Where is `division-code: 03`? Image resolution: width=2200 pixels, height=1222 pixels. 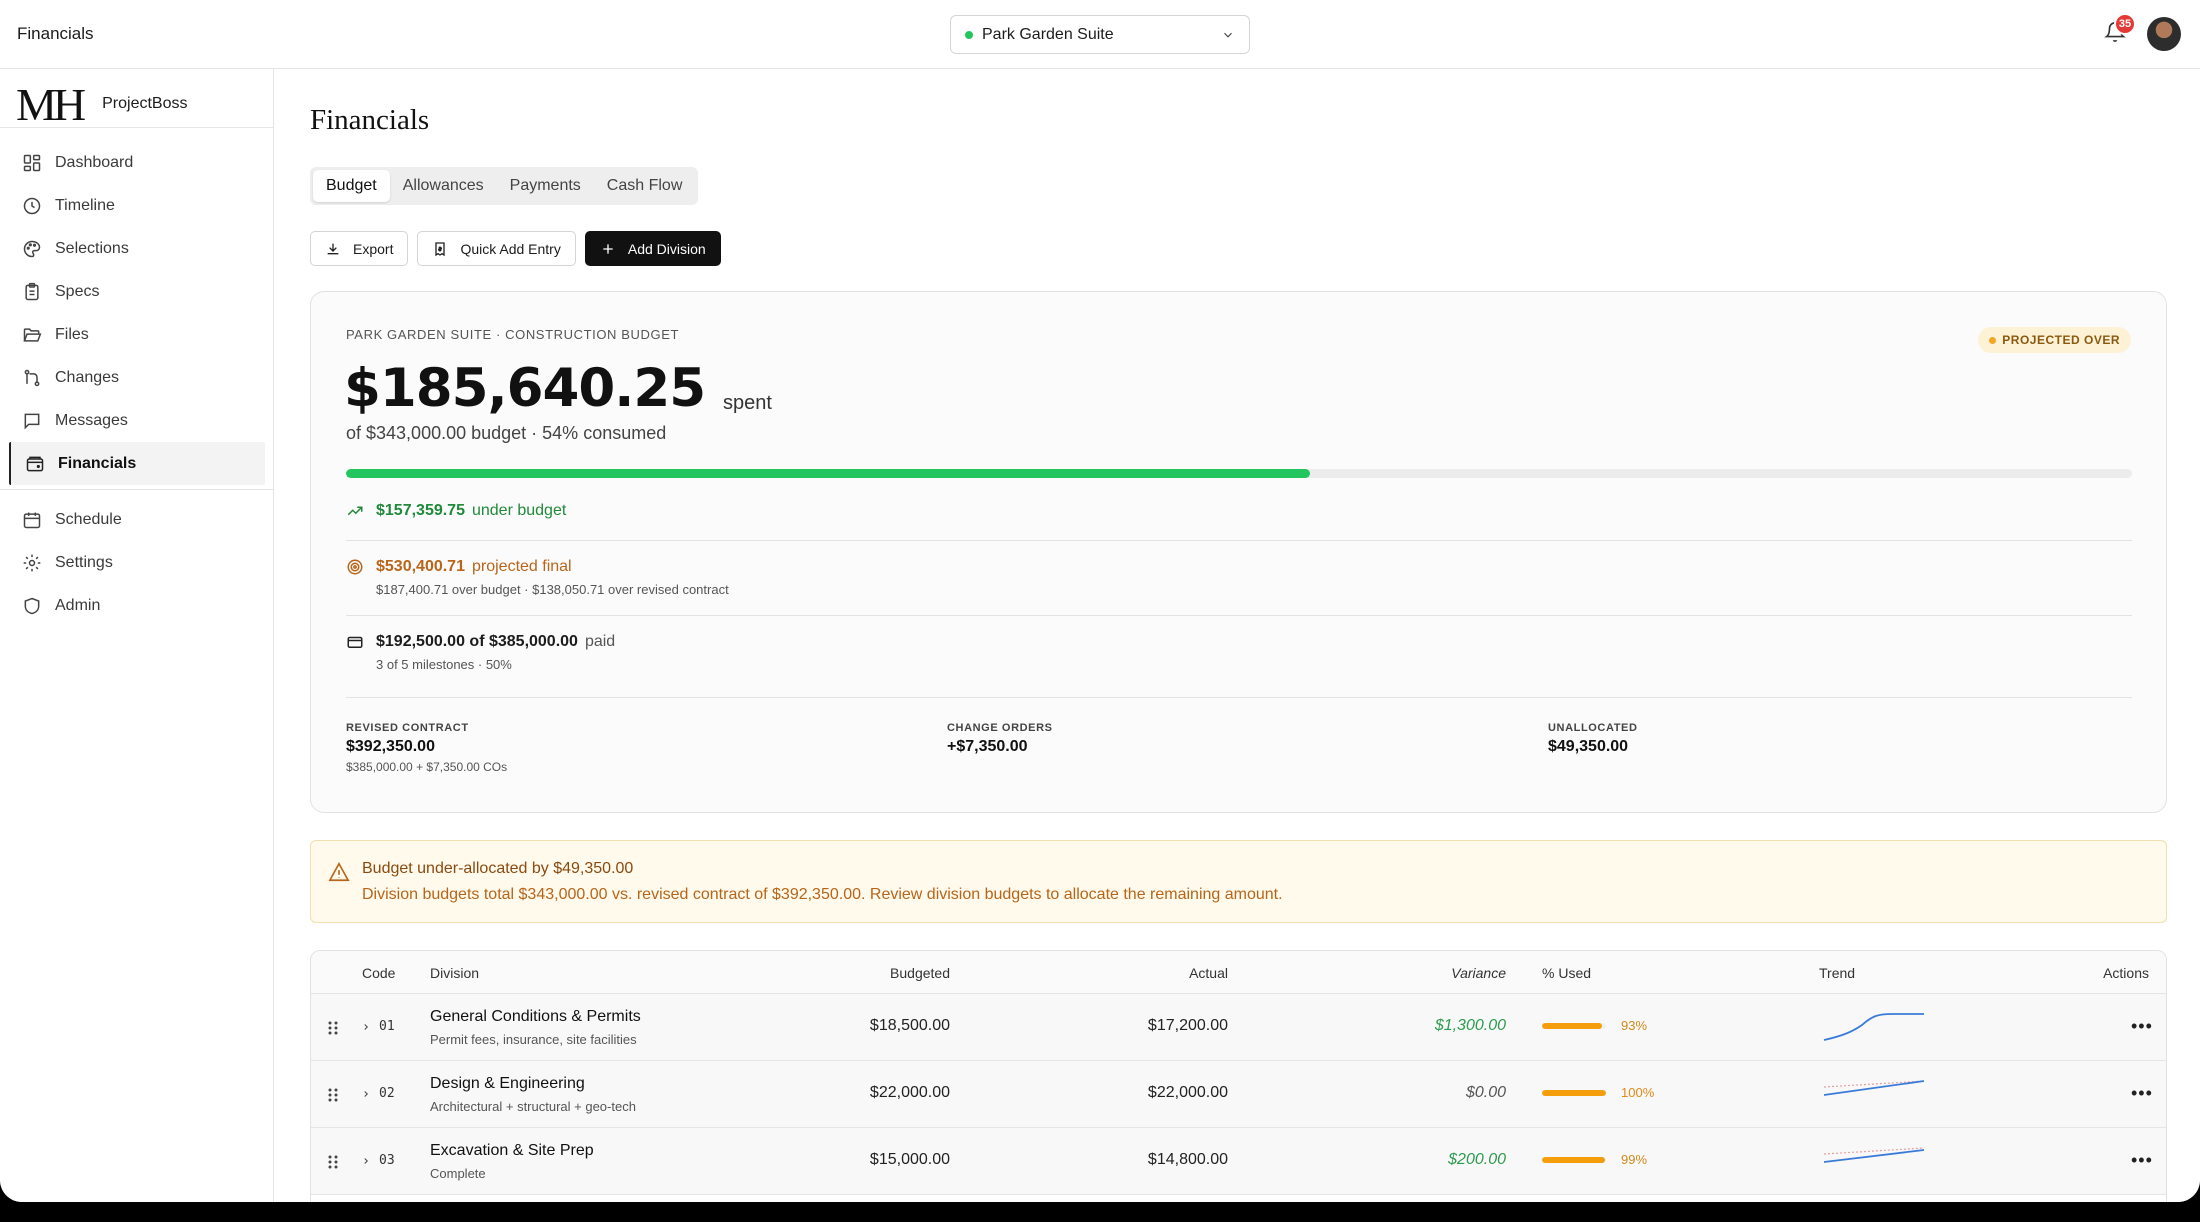 division-code: 03 is located at coordinates (378, 1160).